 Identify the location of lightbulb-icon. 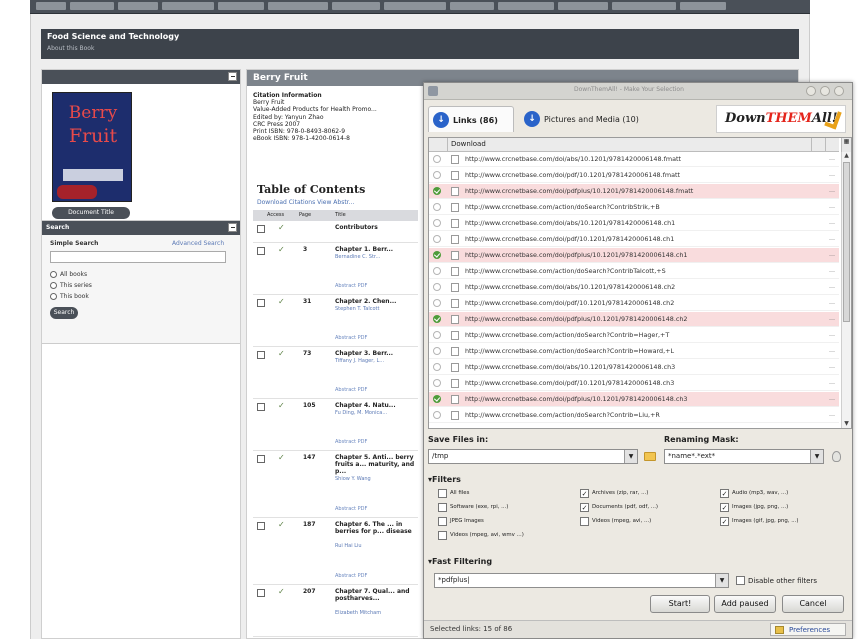
(836, 456).